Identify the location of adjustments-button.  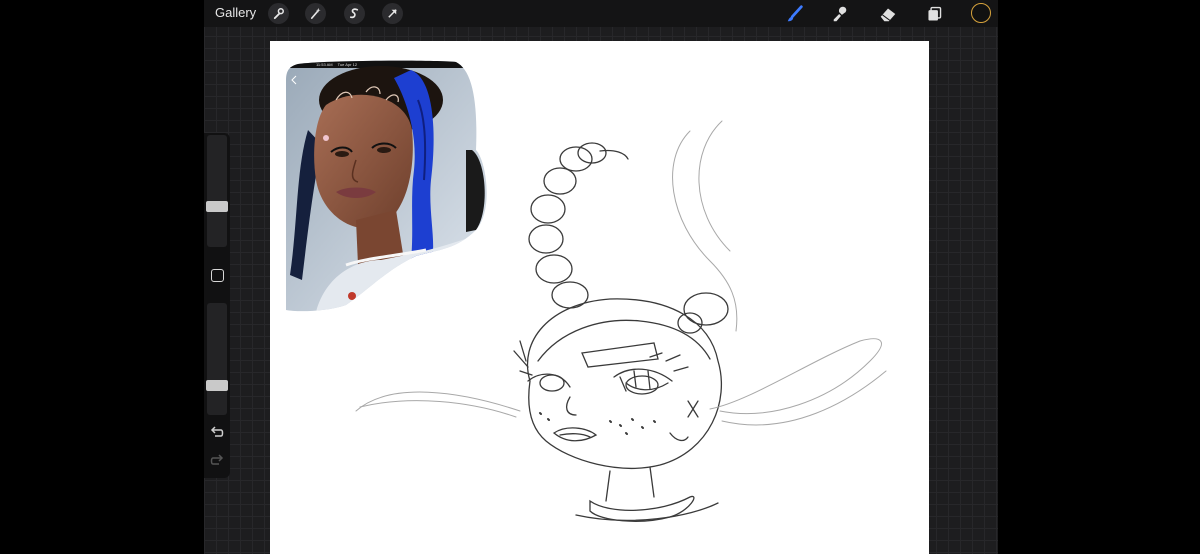
(315, 13).